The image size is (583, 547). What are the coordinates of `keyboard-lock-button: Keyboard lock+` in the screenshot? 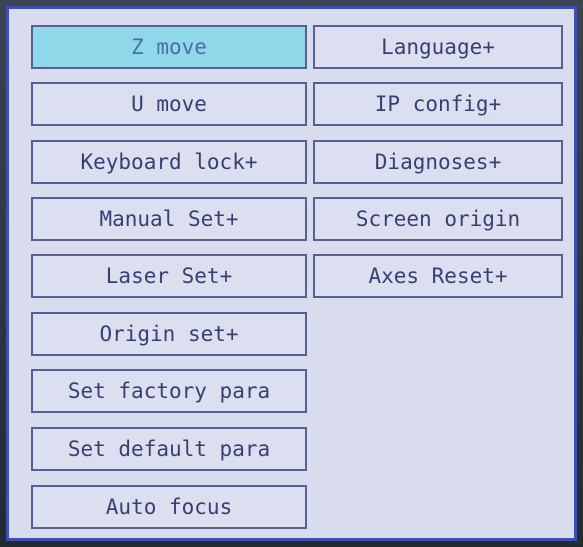 It's located at (169, 162).